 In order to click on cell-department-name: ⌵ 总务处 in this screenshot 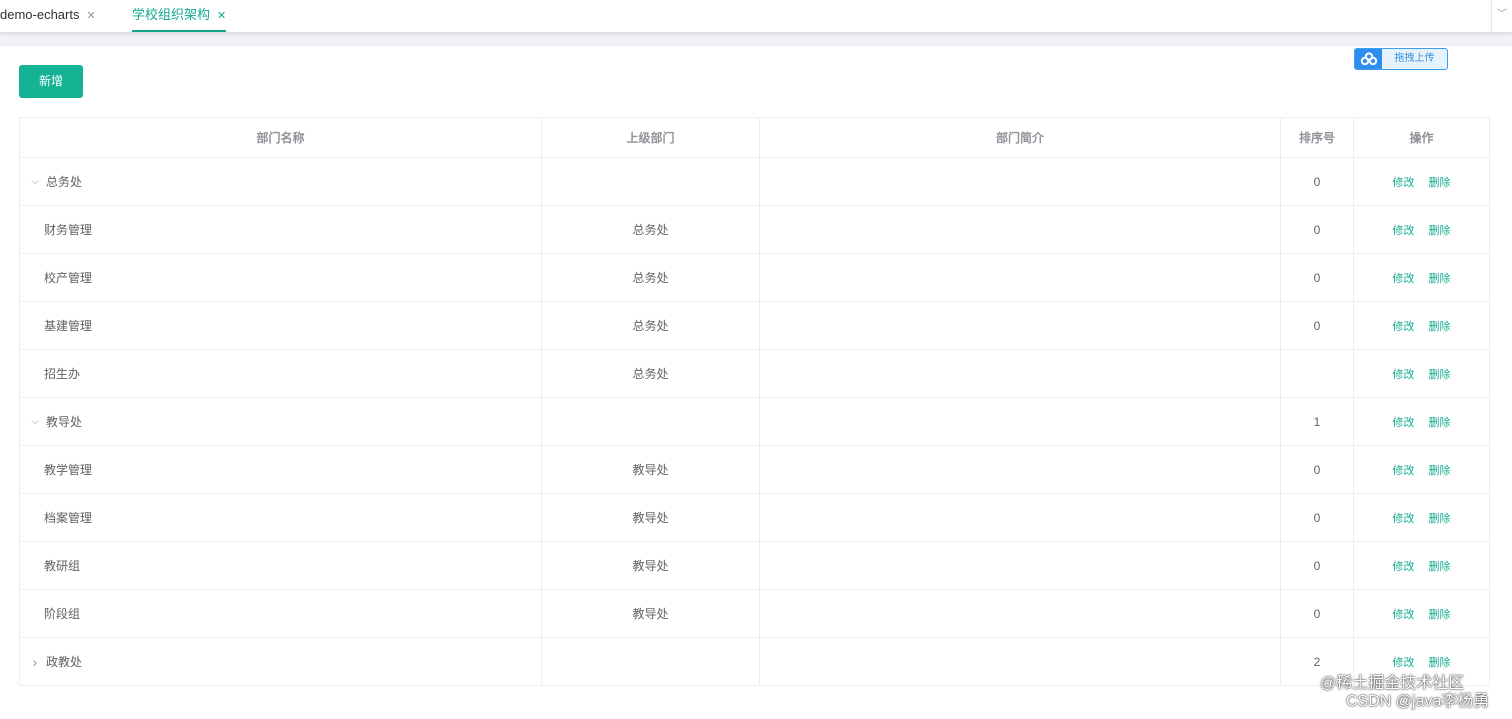, I will do `click(280, 181)`.